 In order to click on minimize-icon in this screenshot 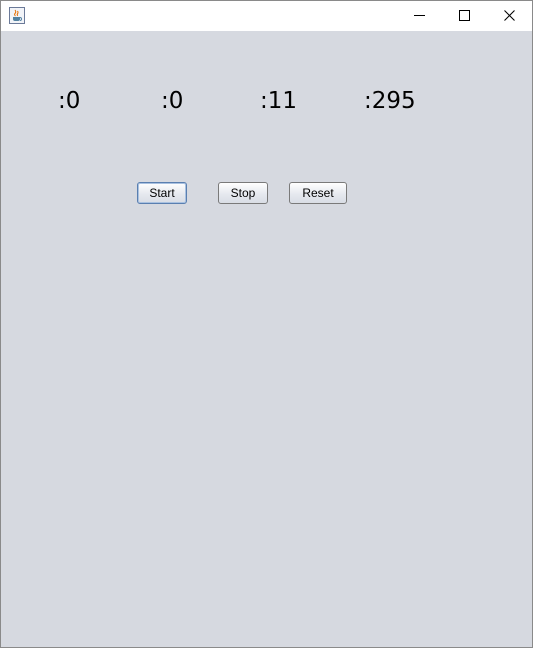, I will do `click(419, 15)`.